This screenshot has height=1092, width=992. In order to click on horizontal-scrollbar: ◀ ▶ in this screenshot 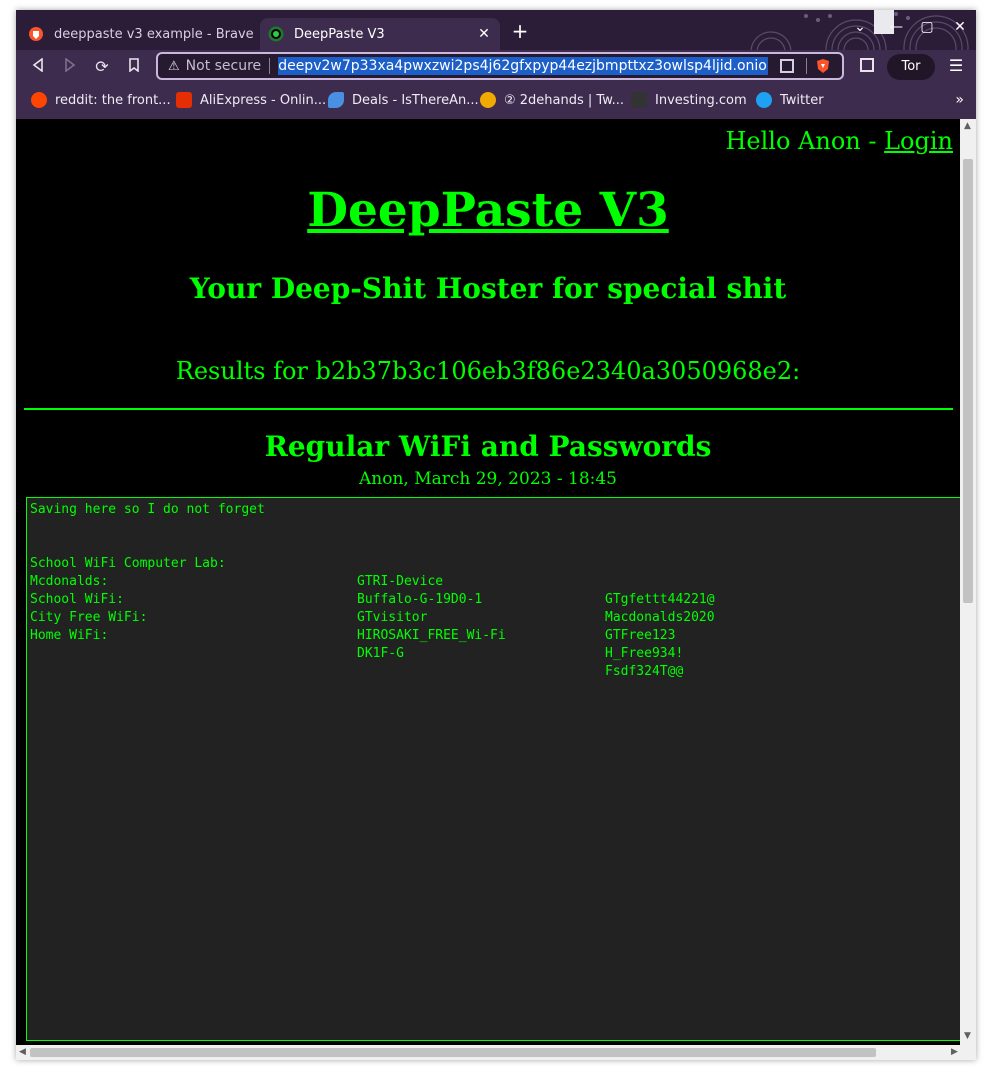, I will do `click(496, 1052)`.